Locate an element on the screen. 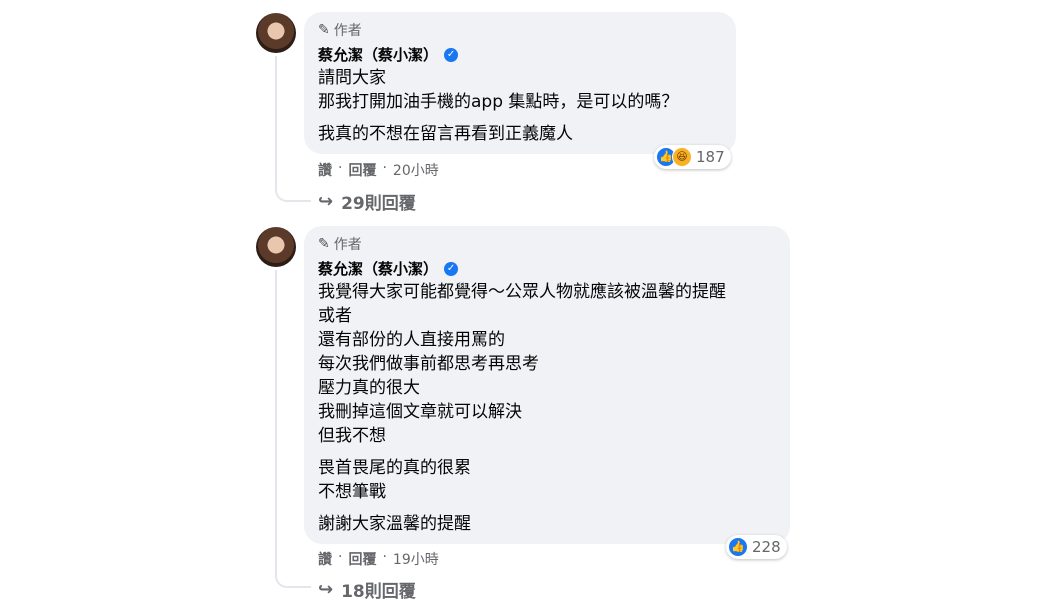 The height and width of the screenshot is (602, 1060). reaction-summary: 👍 😆 187 is located at coordinates (692, 157).